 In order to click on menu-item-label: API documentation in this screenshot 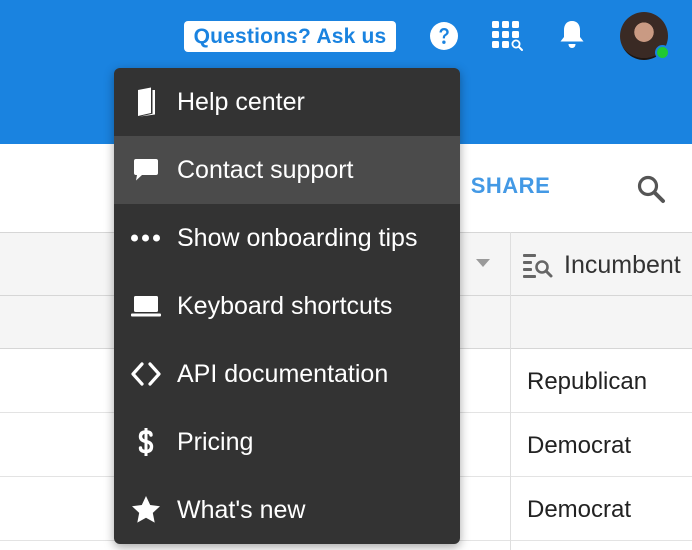, I will do `click(283, 374)`.